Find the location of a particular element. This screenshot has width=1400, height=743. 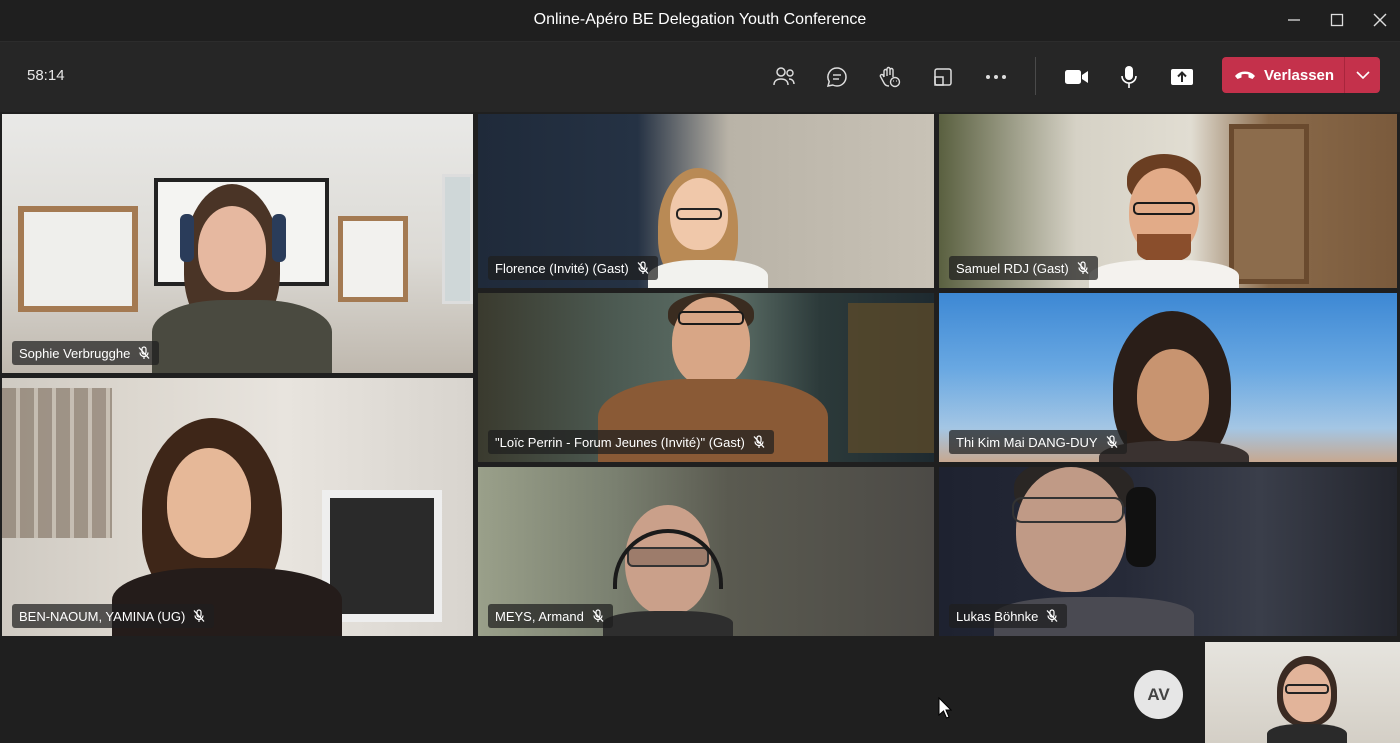

video-tile: MEYS, Armand is located at coordinates (706, 551).